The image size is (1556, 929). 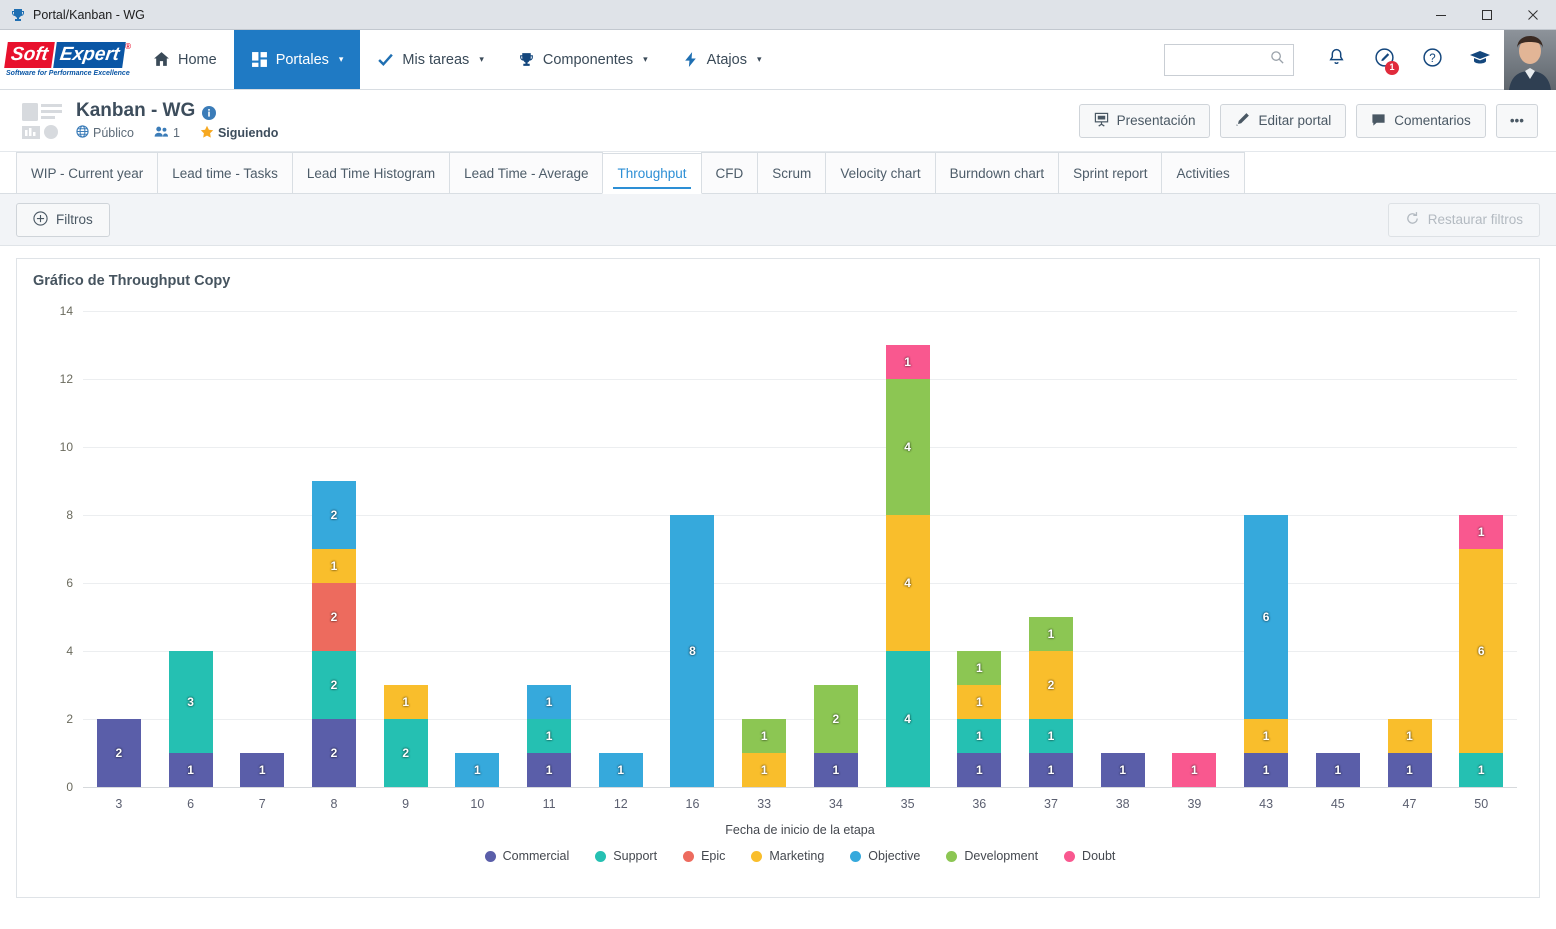 I want to click on help-button: ?, so click(x=1432, y=60).